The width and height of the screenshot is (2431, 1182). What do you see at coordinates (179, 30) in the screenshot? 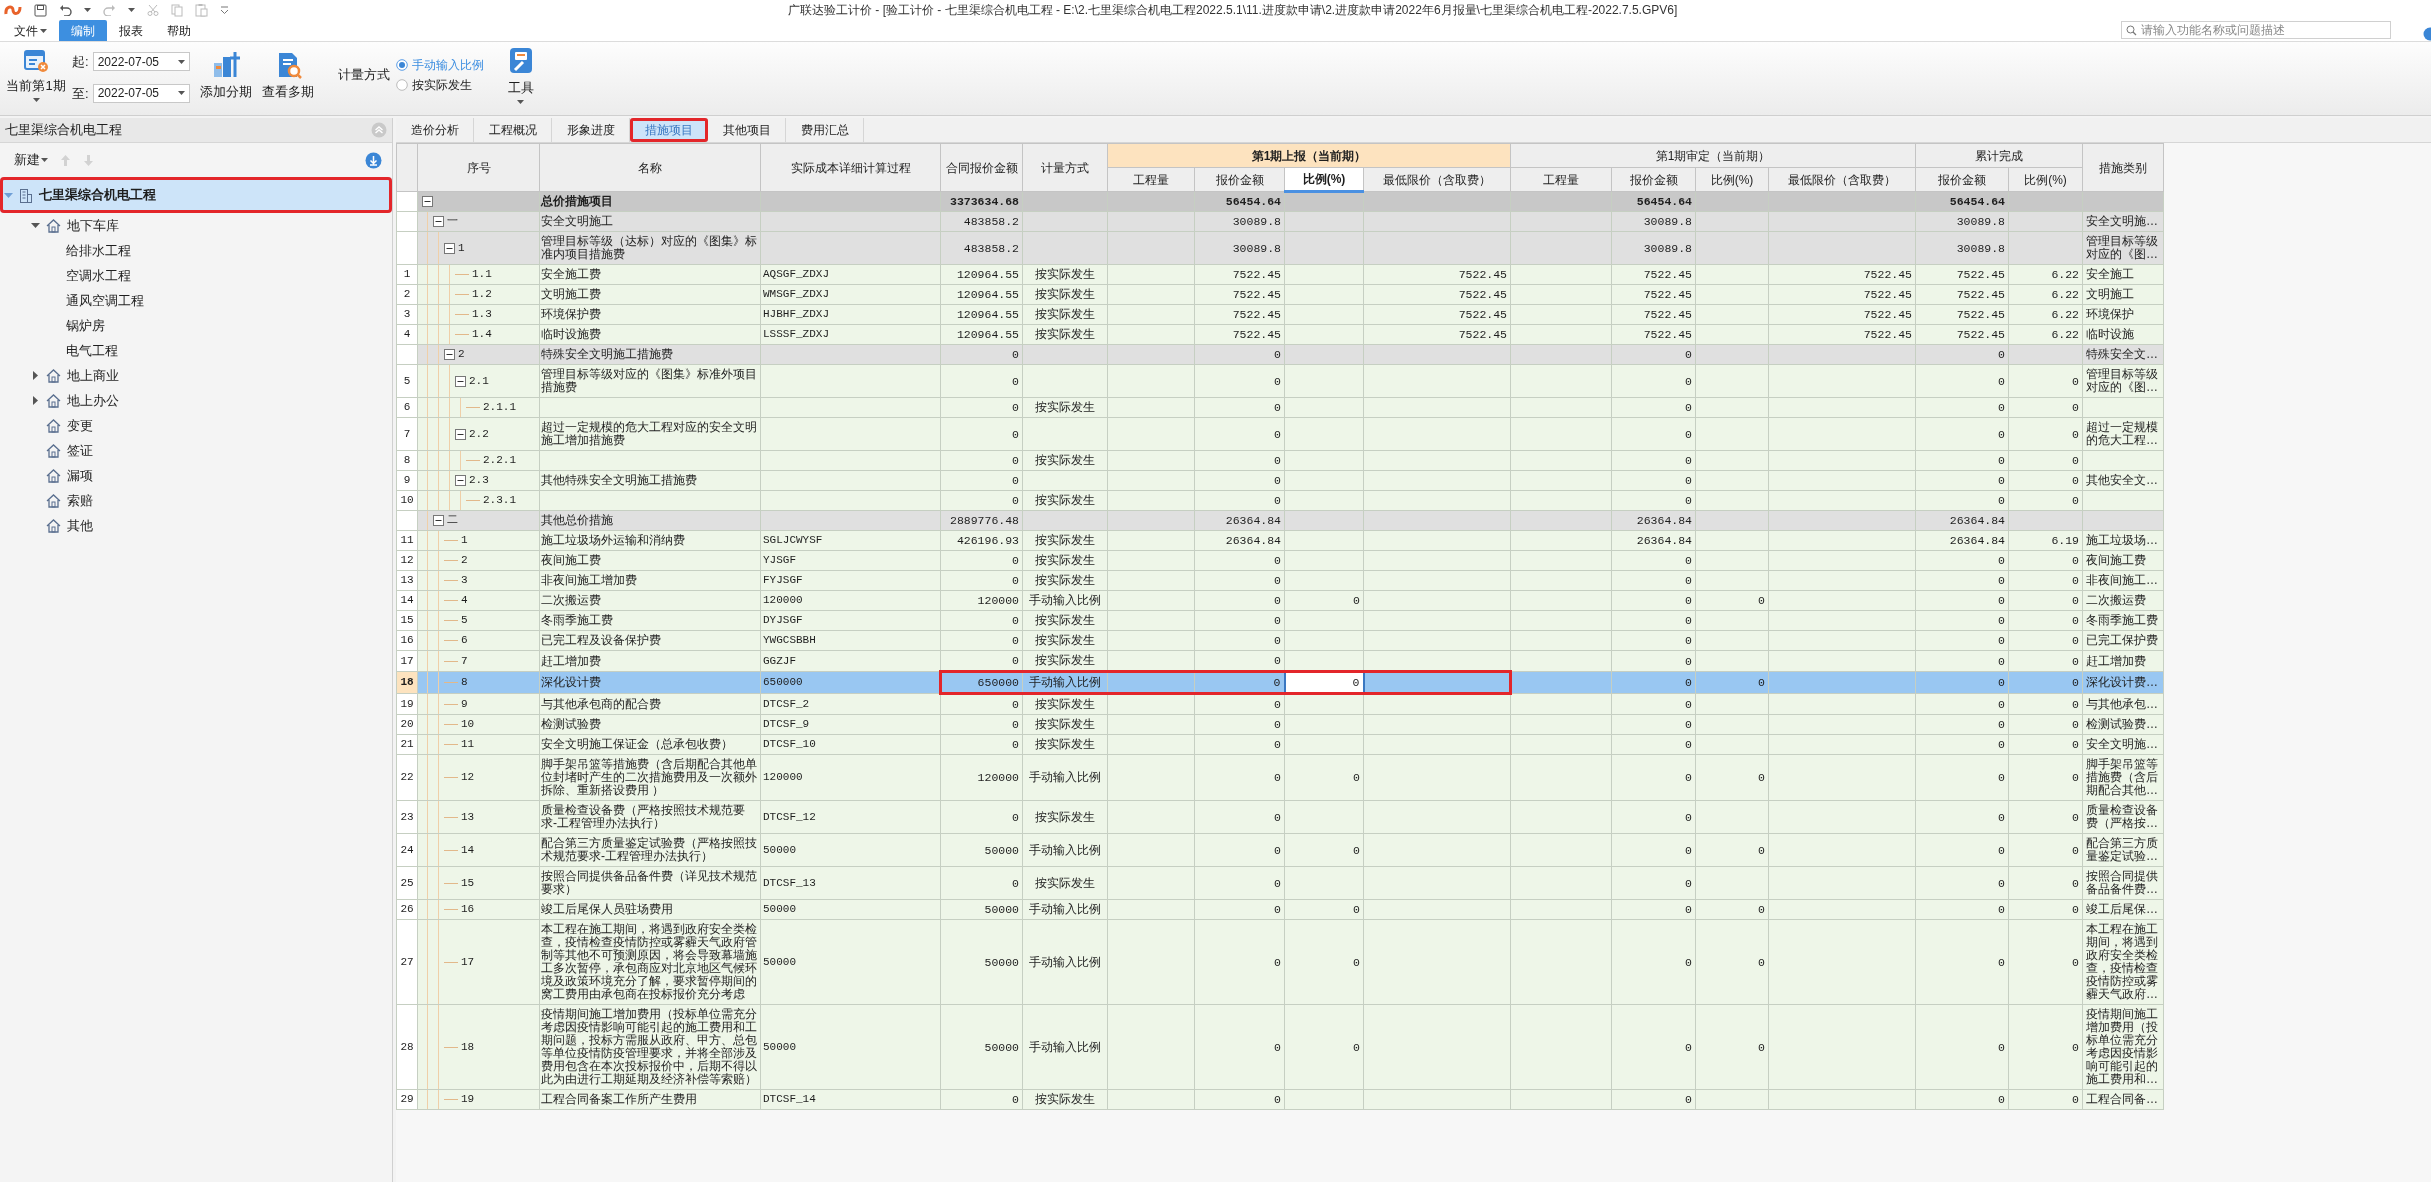
I see `menu-item: 帮助` at bounding box center [179, 30].